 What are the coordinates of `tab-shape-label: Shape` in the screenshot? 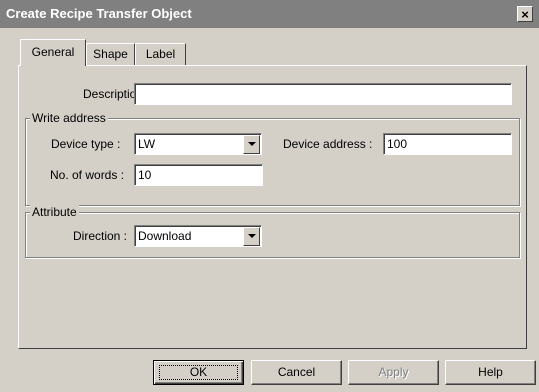 It's located at (110, 54).